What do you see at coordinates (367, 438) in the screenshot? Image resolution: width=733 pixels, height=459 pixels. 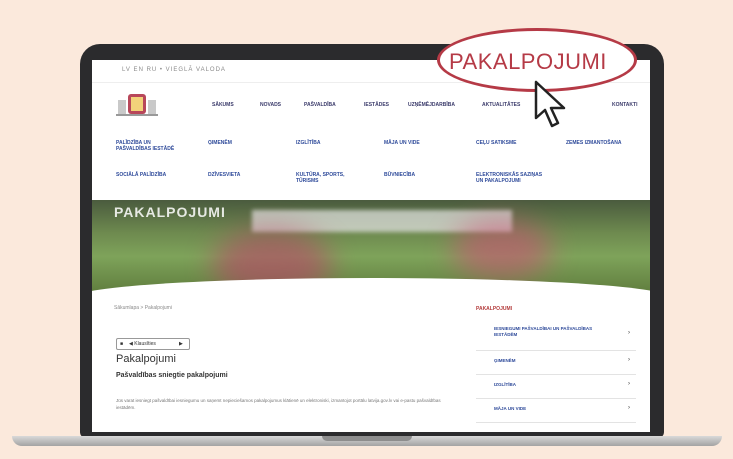 I see `laptop-notch` at bounding box center [367, 438].